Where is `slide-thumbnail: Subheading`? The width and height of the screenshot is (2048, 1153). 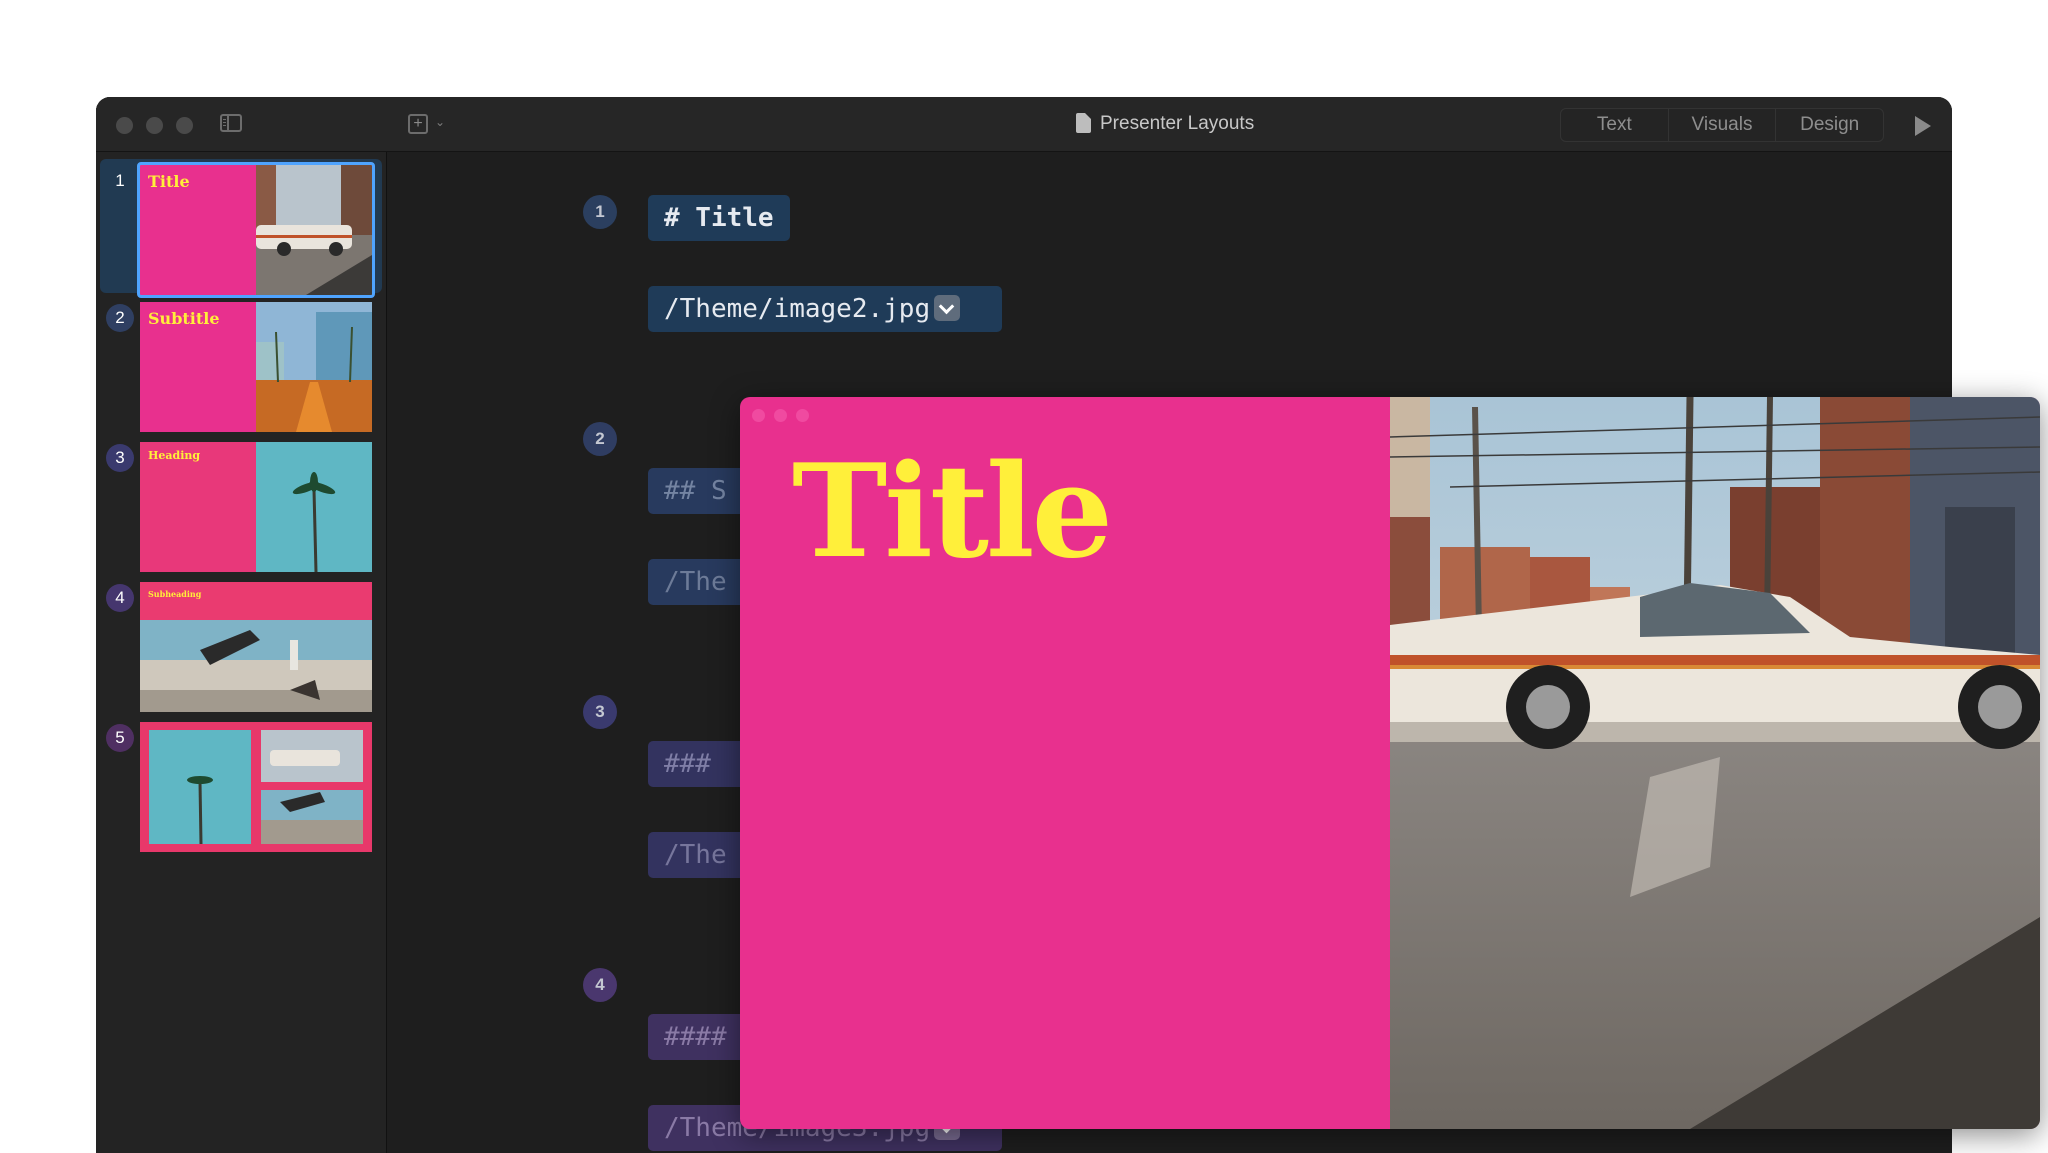 slide-thumbnail: Subheading is located at coordinates (256, 647).